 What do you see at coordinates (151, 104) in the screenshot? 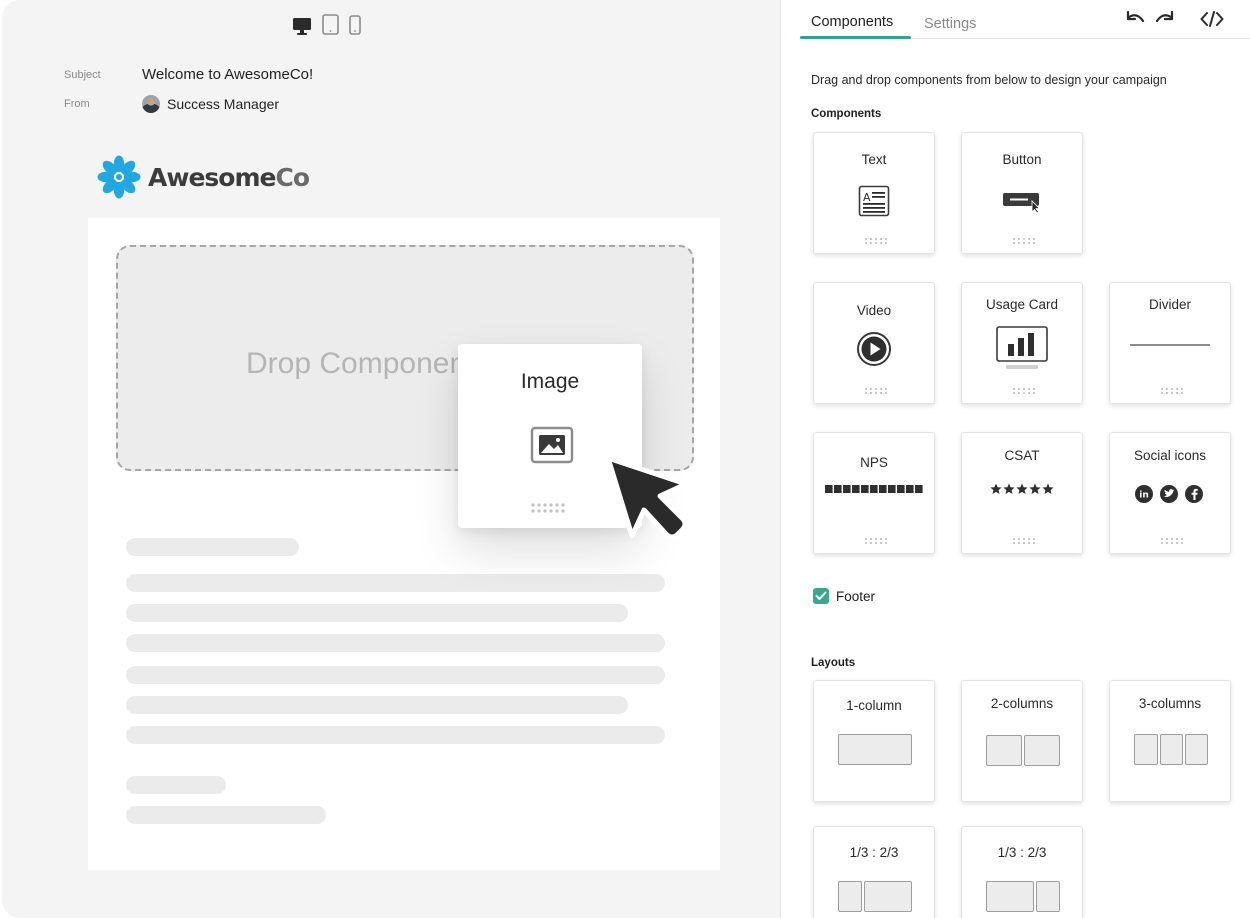
I see `avatar` at bounding box center [151, 104].